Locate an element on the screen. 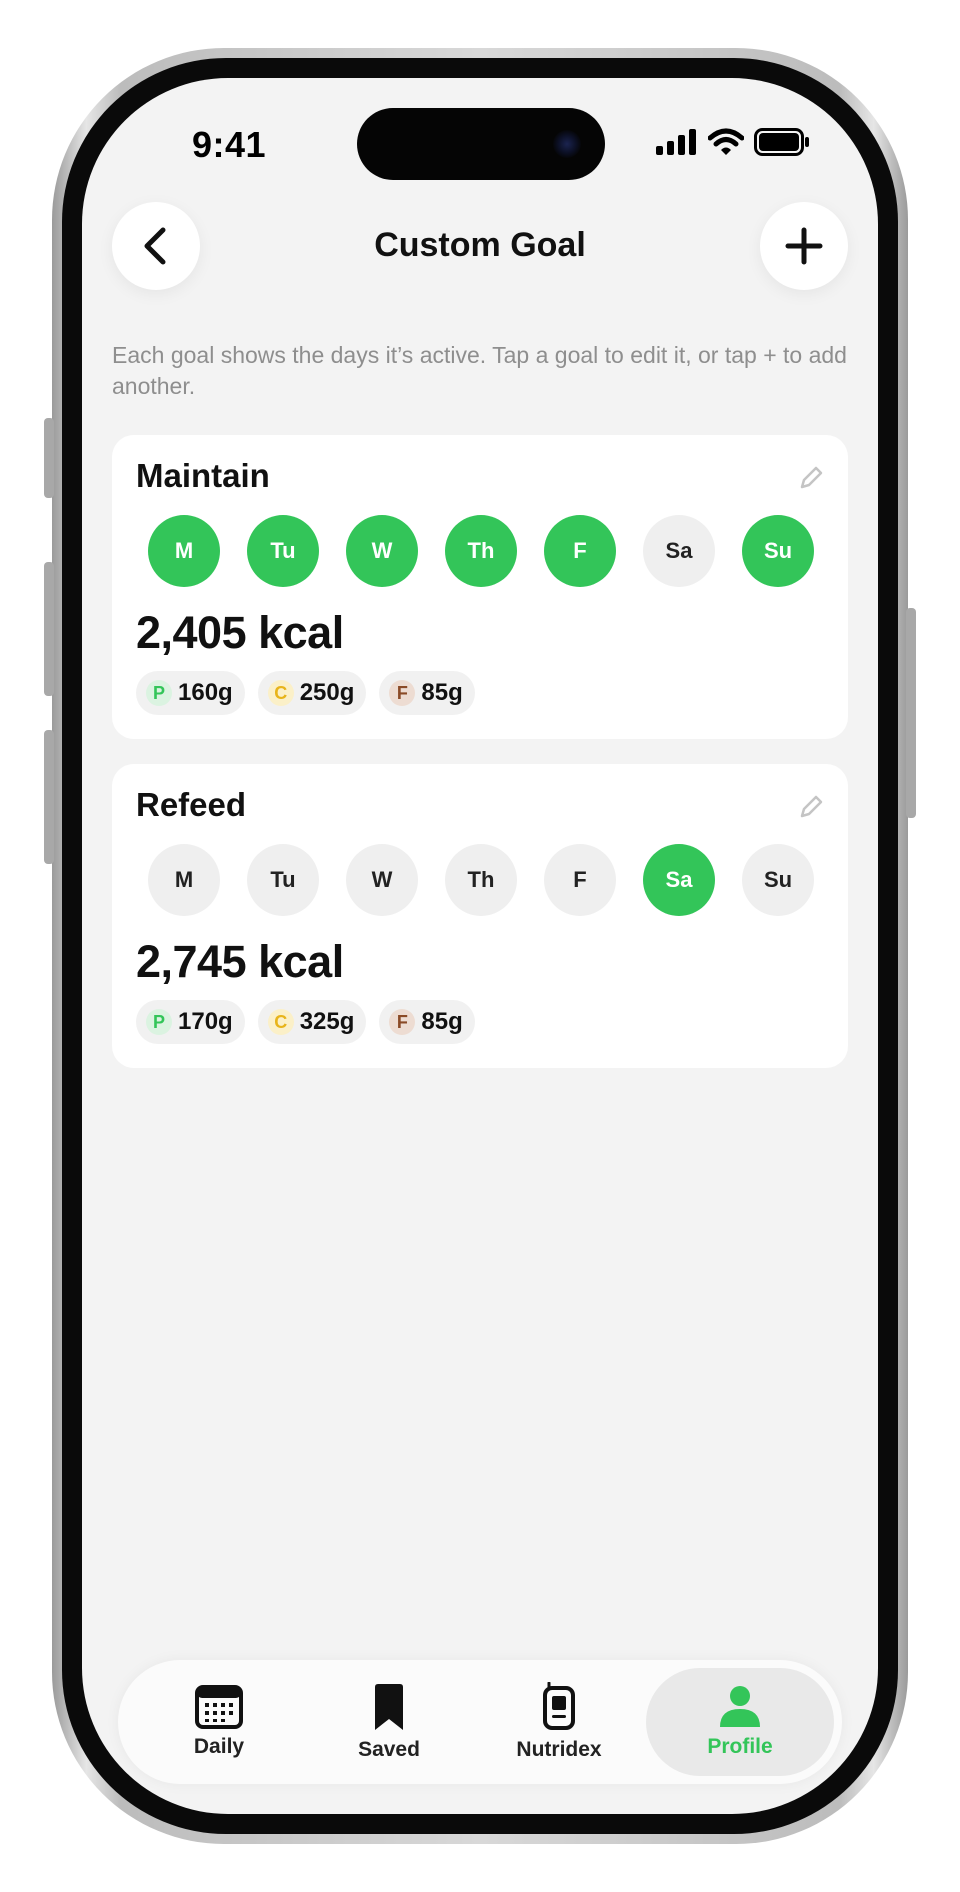 The width and height of the screenshot is (960, 1892). goal-name: Maintain is located at coordinates (203, 475).